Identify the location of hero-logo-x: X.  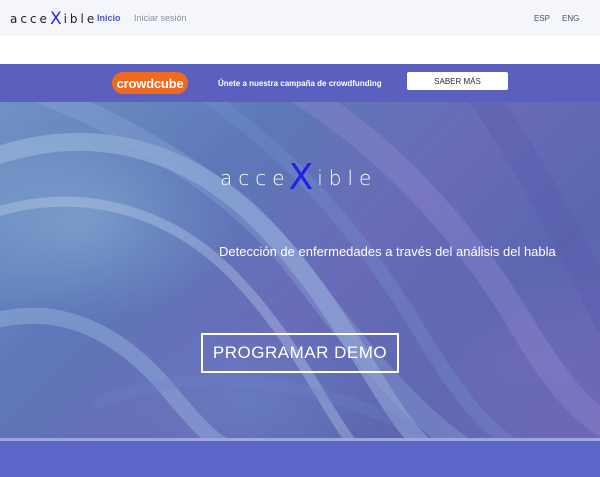
(301, 177).